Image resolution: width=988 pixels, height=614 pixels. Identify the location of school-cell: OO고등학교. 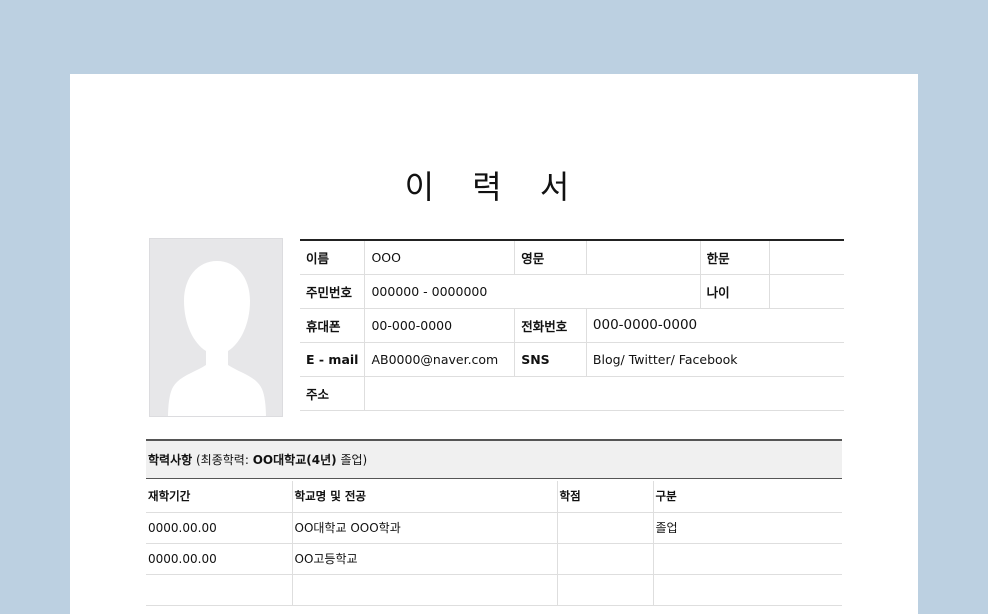
(425, 559).